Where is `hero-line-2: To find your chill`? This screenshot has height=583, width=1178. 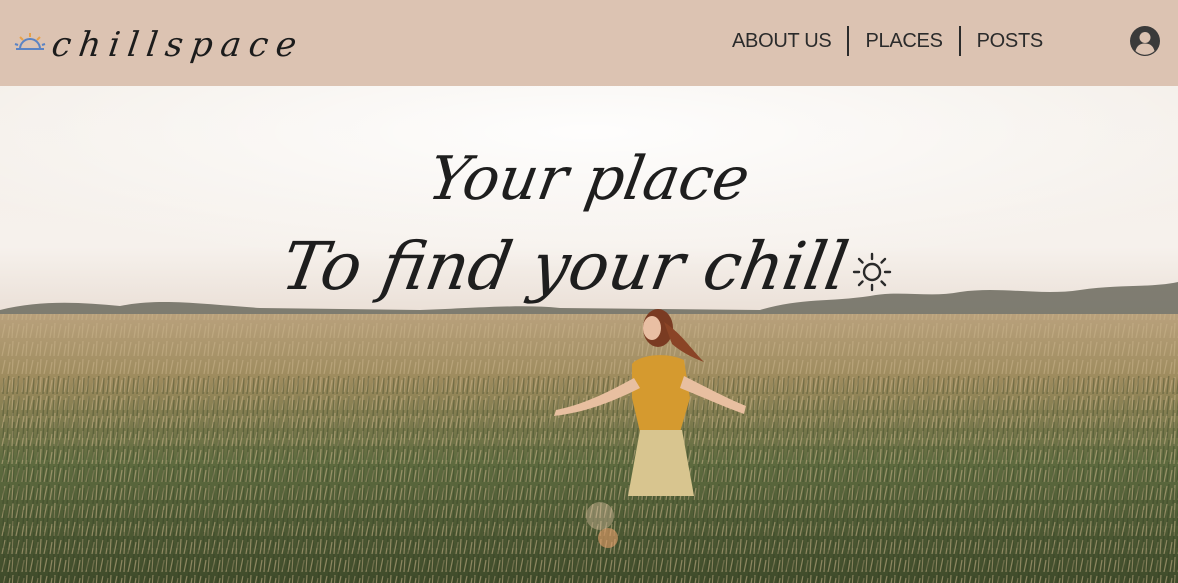
hero-line-2: To find your chill is located at coordinates (589, 266).